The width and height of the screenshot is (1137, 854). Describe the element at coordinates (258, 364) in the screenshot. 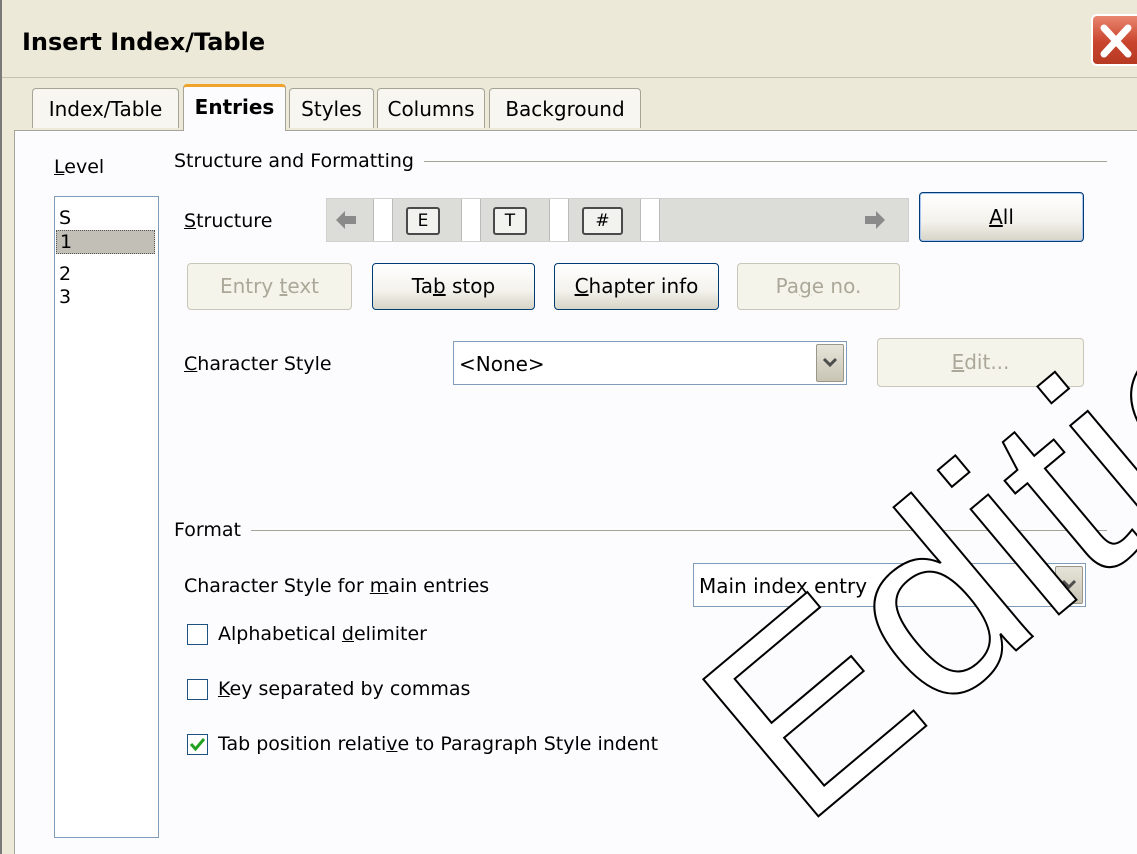

I see `character-style-label: Character Style` at that location.